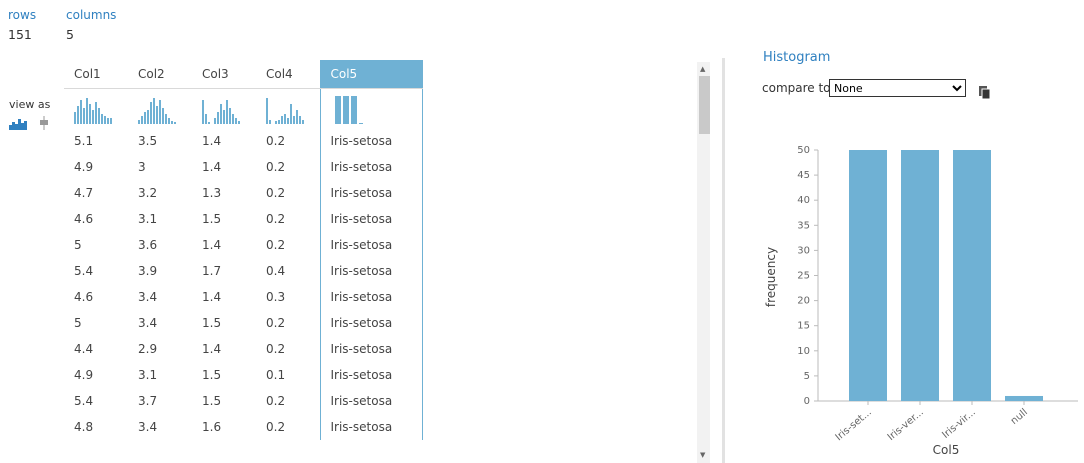  I want to click on table-row: 4.6 3.1 1.5 0.2 Iris-setosa, so click(243, 219).